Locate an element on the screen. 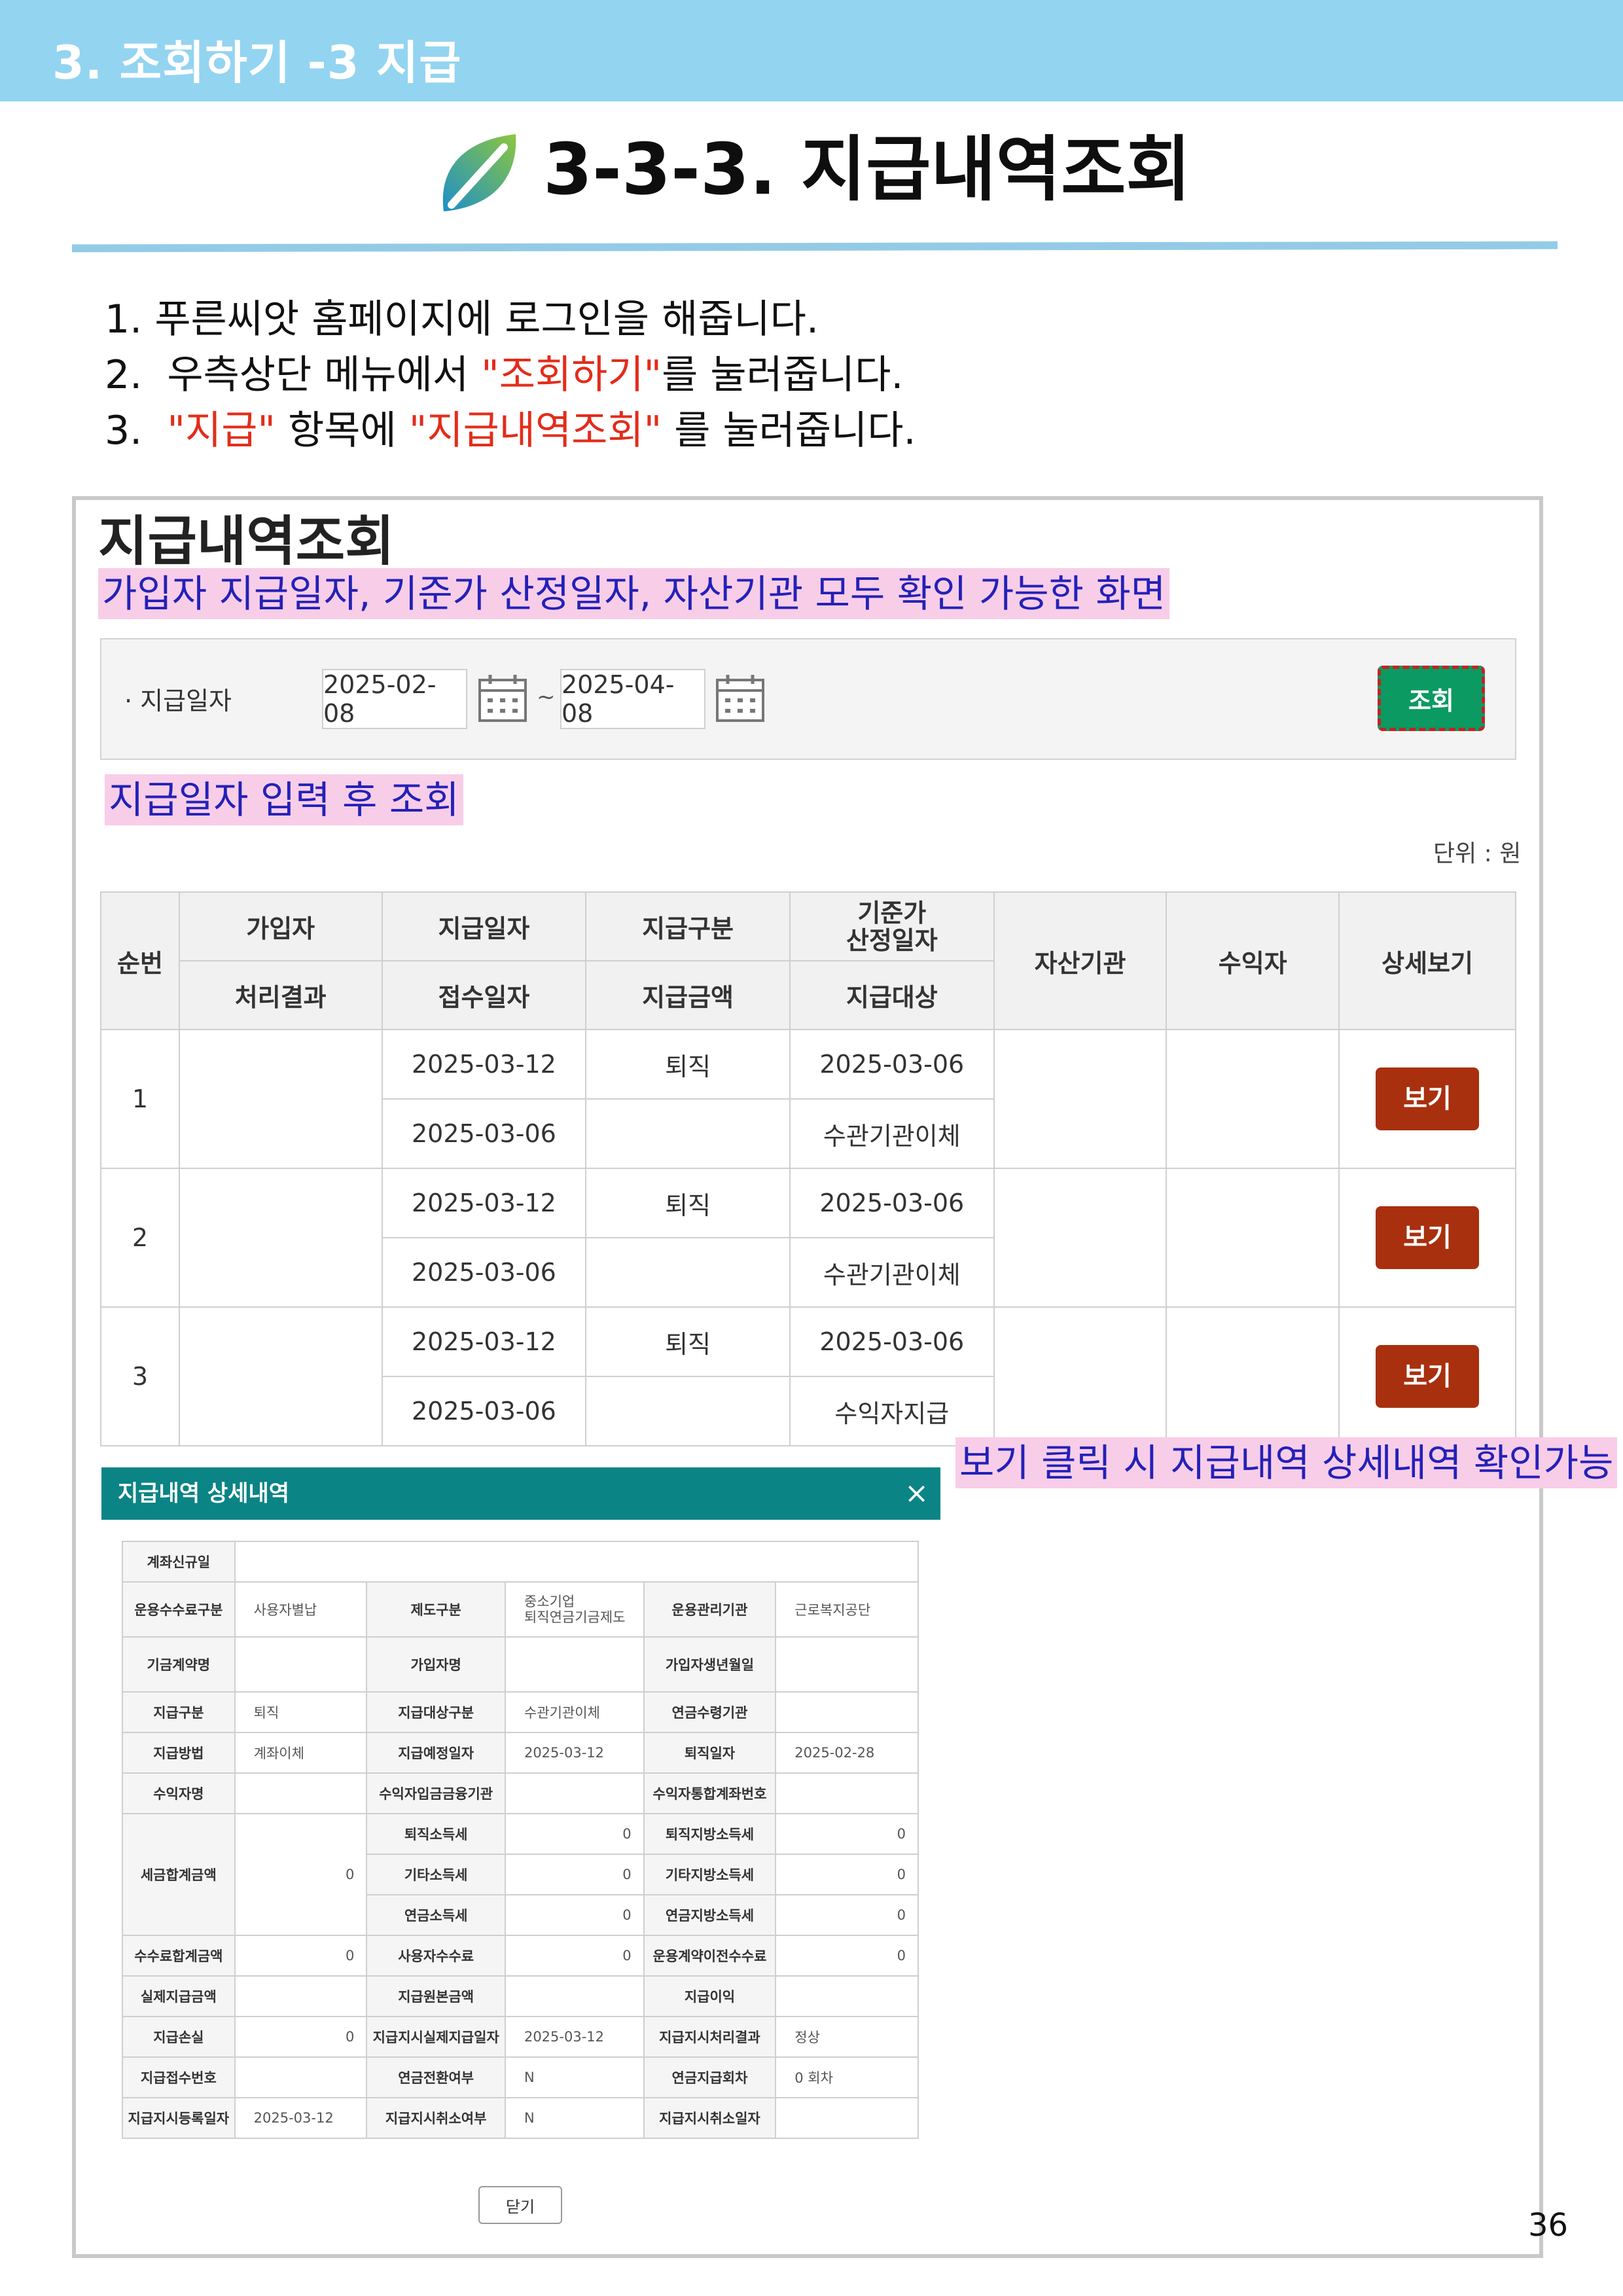  detail-key: 연금수령기관 is located at coordinates (710, 1712).